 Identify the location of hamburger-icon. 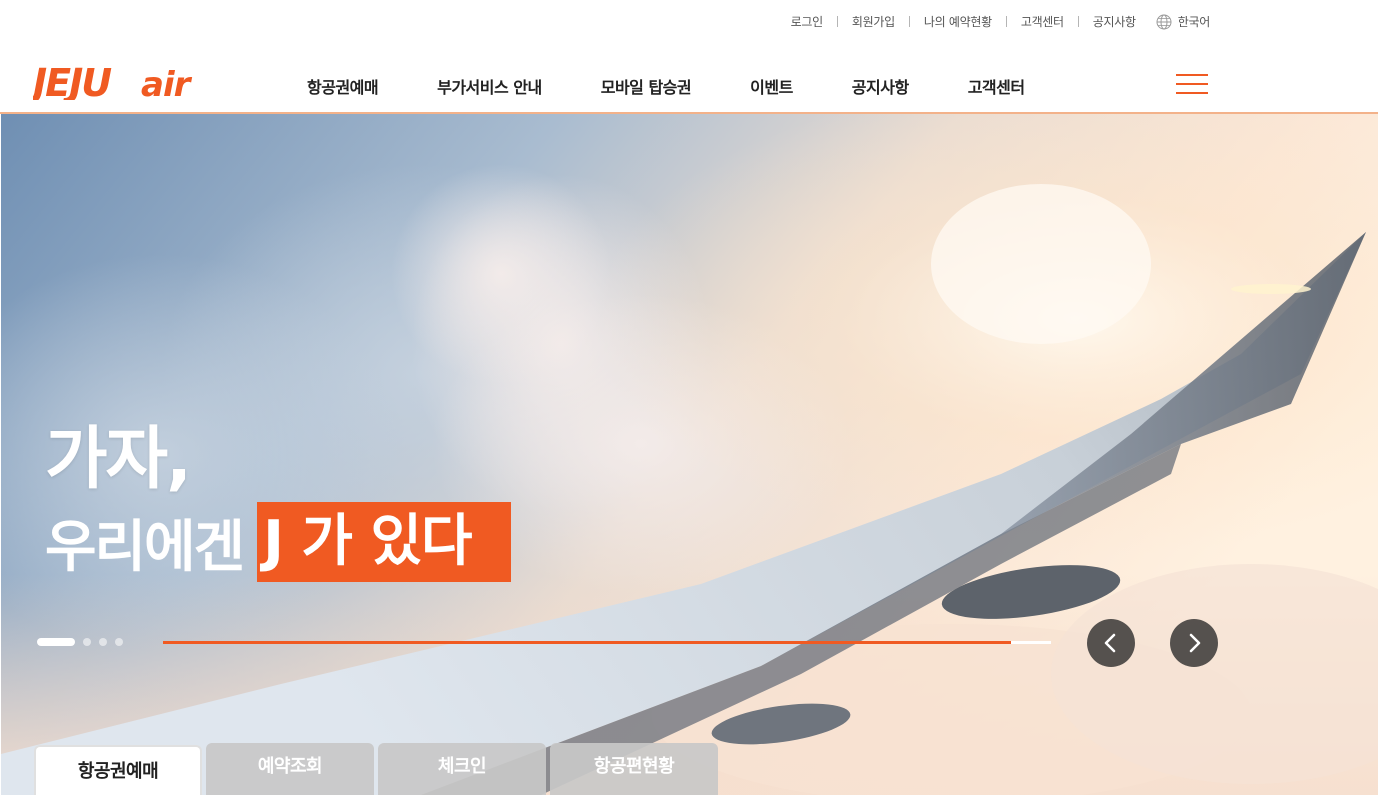
(1192, 85).